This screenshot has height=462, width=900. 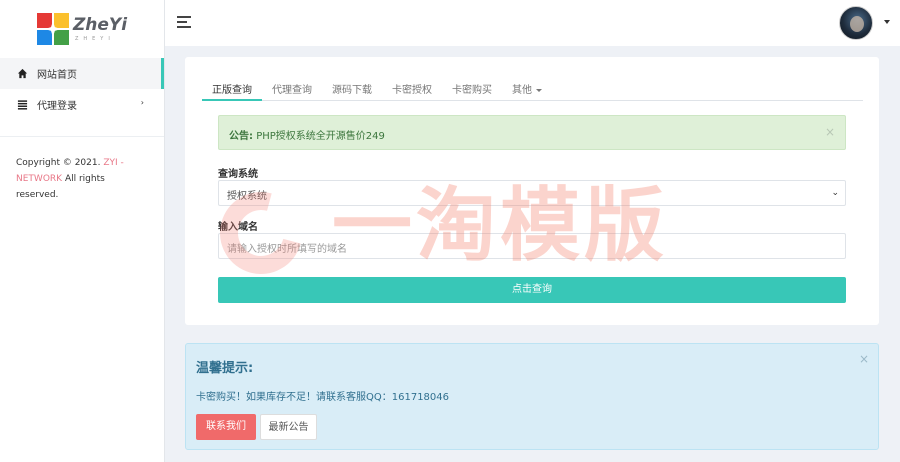 I want to click on latest-news-button: 最新公告, so click(x=288, y=427).